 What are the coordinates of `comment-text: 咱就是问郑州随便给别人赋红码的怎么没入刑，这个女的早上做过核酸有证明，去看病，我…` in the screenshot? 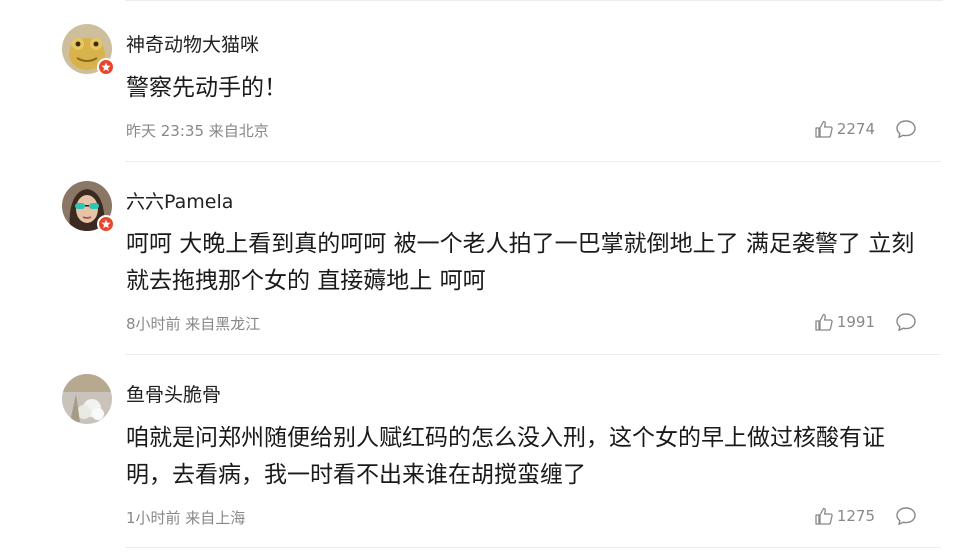 It's located at (505, 456).